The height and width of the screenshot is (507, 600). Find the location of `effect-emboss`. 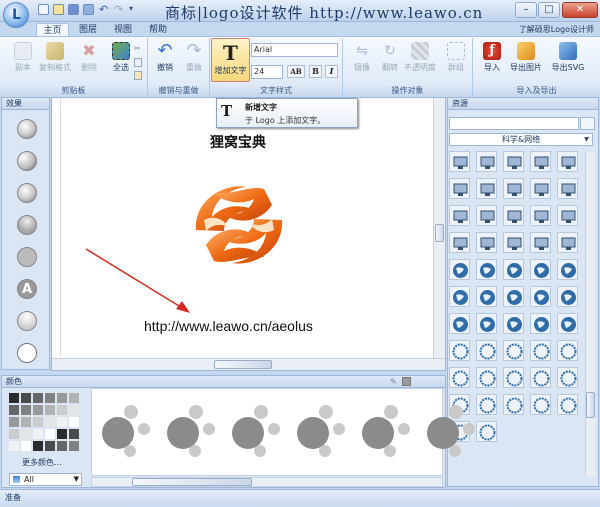

effect-emboss is located at coordinates (27, 225).